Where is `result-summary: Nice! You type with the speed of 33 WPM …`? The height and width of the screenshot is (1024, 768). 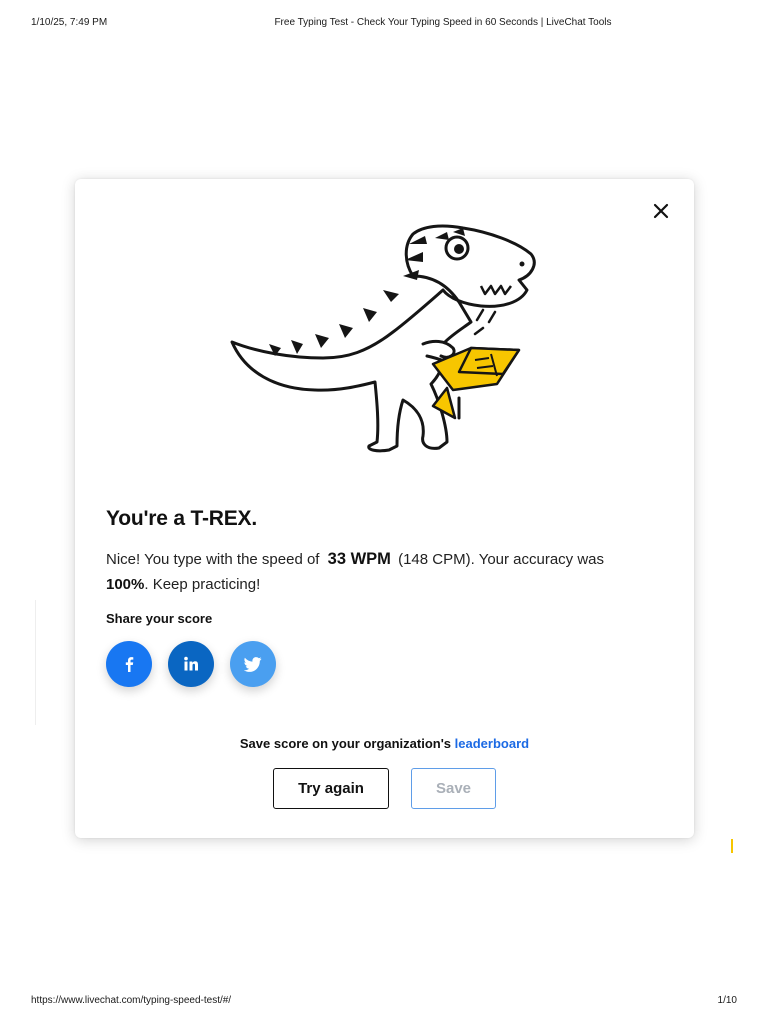 result-summary: Nice! You type with the speed of 33 WPM … is located at coordinates (366, 572).